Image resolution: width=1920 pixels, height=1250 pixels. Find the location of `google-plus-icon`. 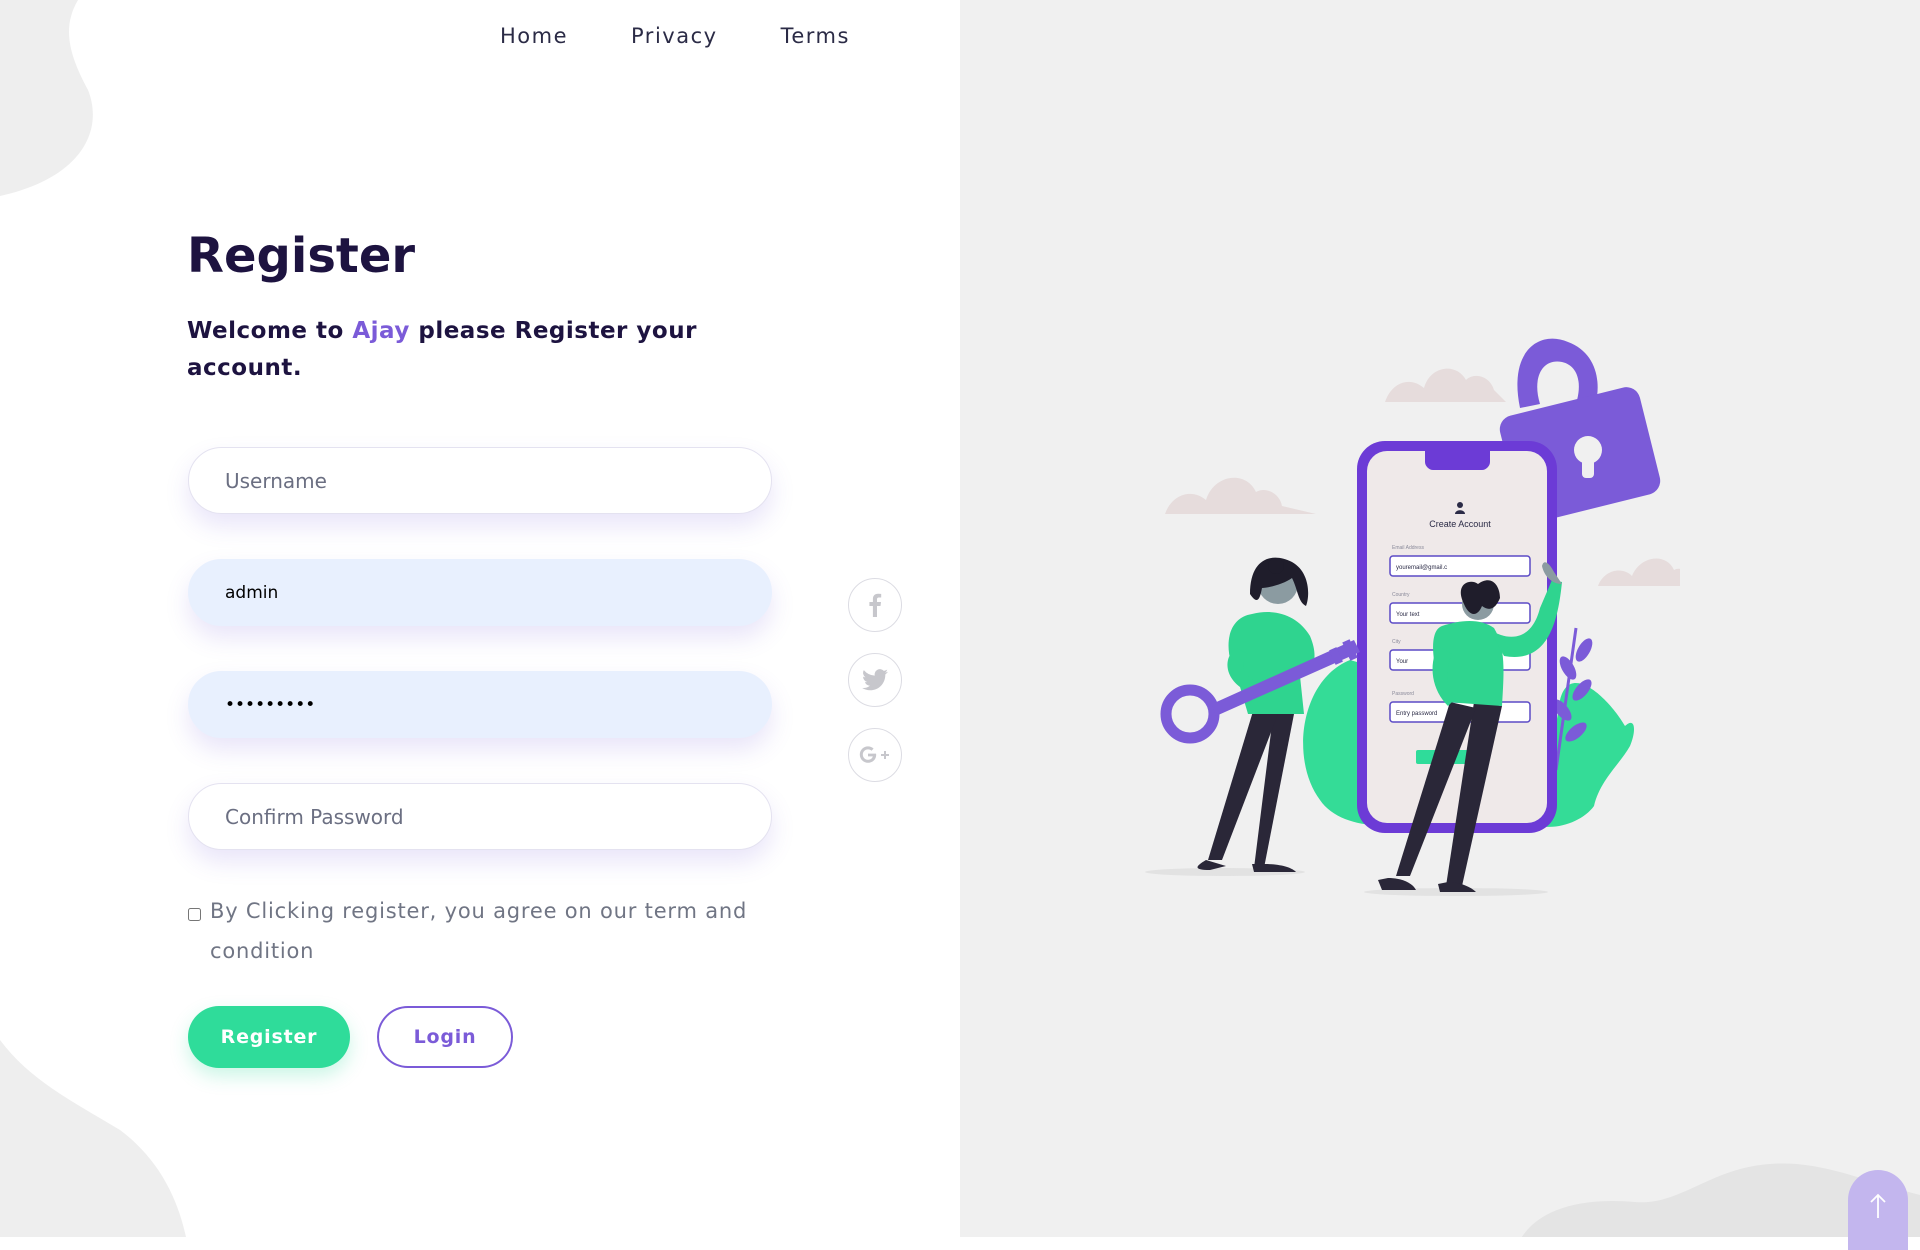

google-plus-icon is located at coordinates (874, 754).